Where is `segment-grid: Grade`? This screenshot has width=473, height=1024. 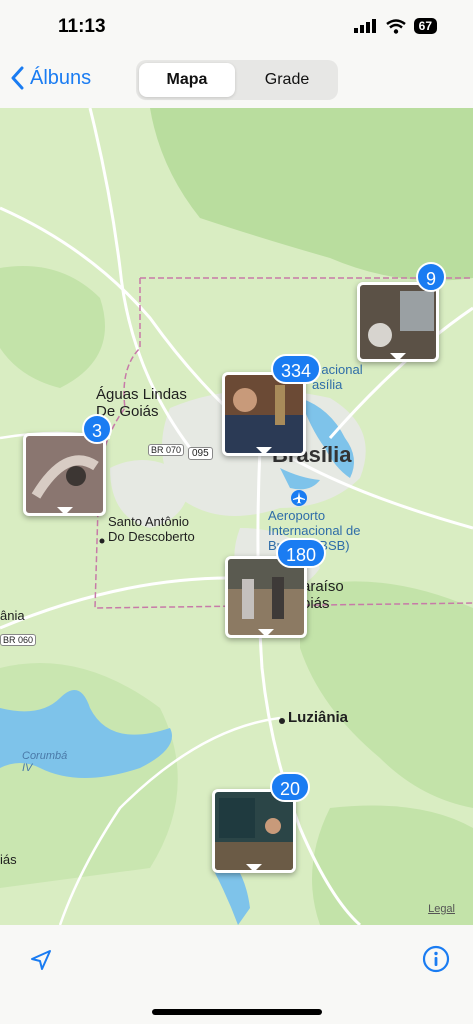
segment-grid: Grade is located at coordinates (287, 80).